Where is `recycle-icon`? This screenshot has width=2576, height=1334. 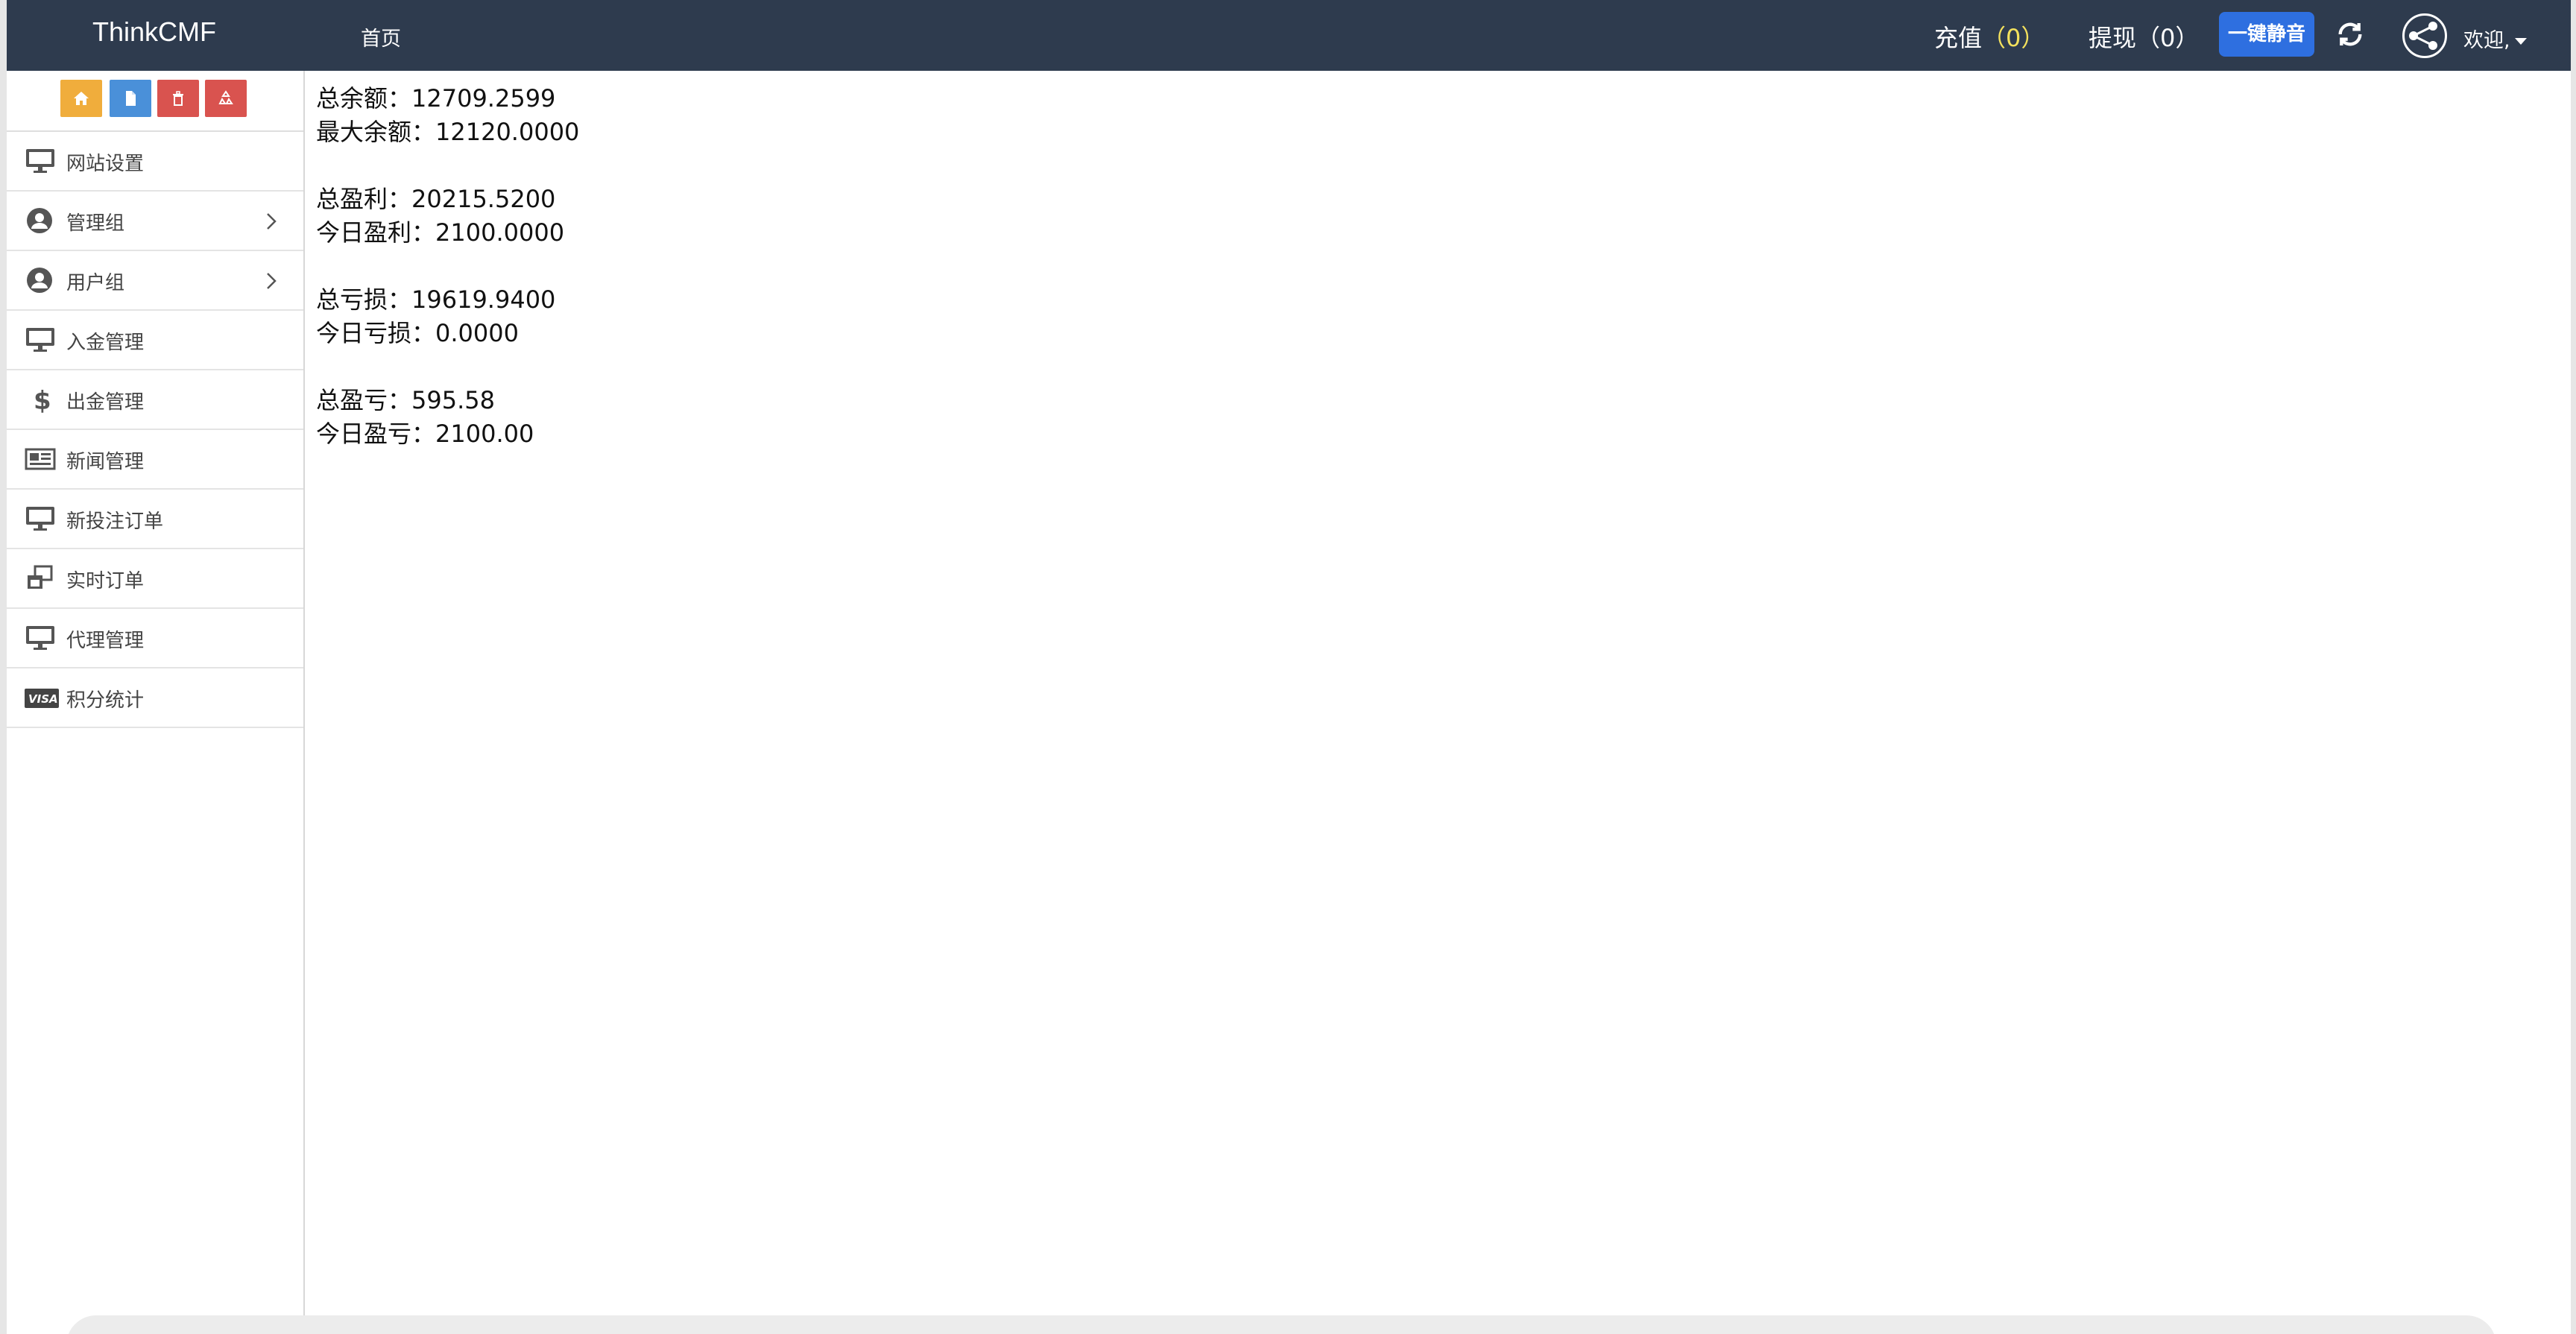 recycle-icon is located at coordinates (225, 97).